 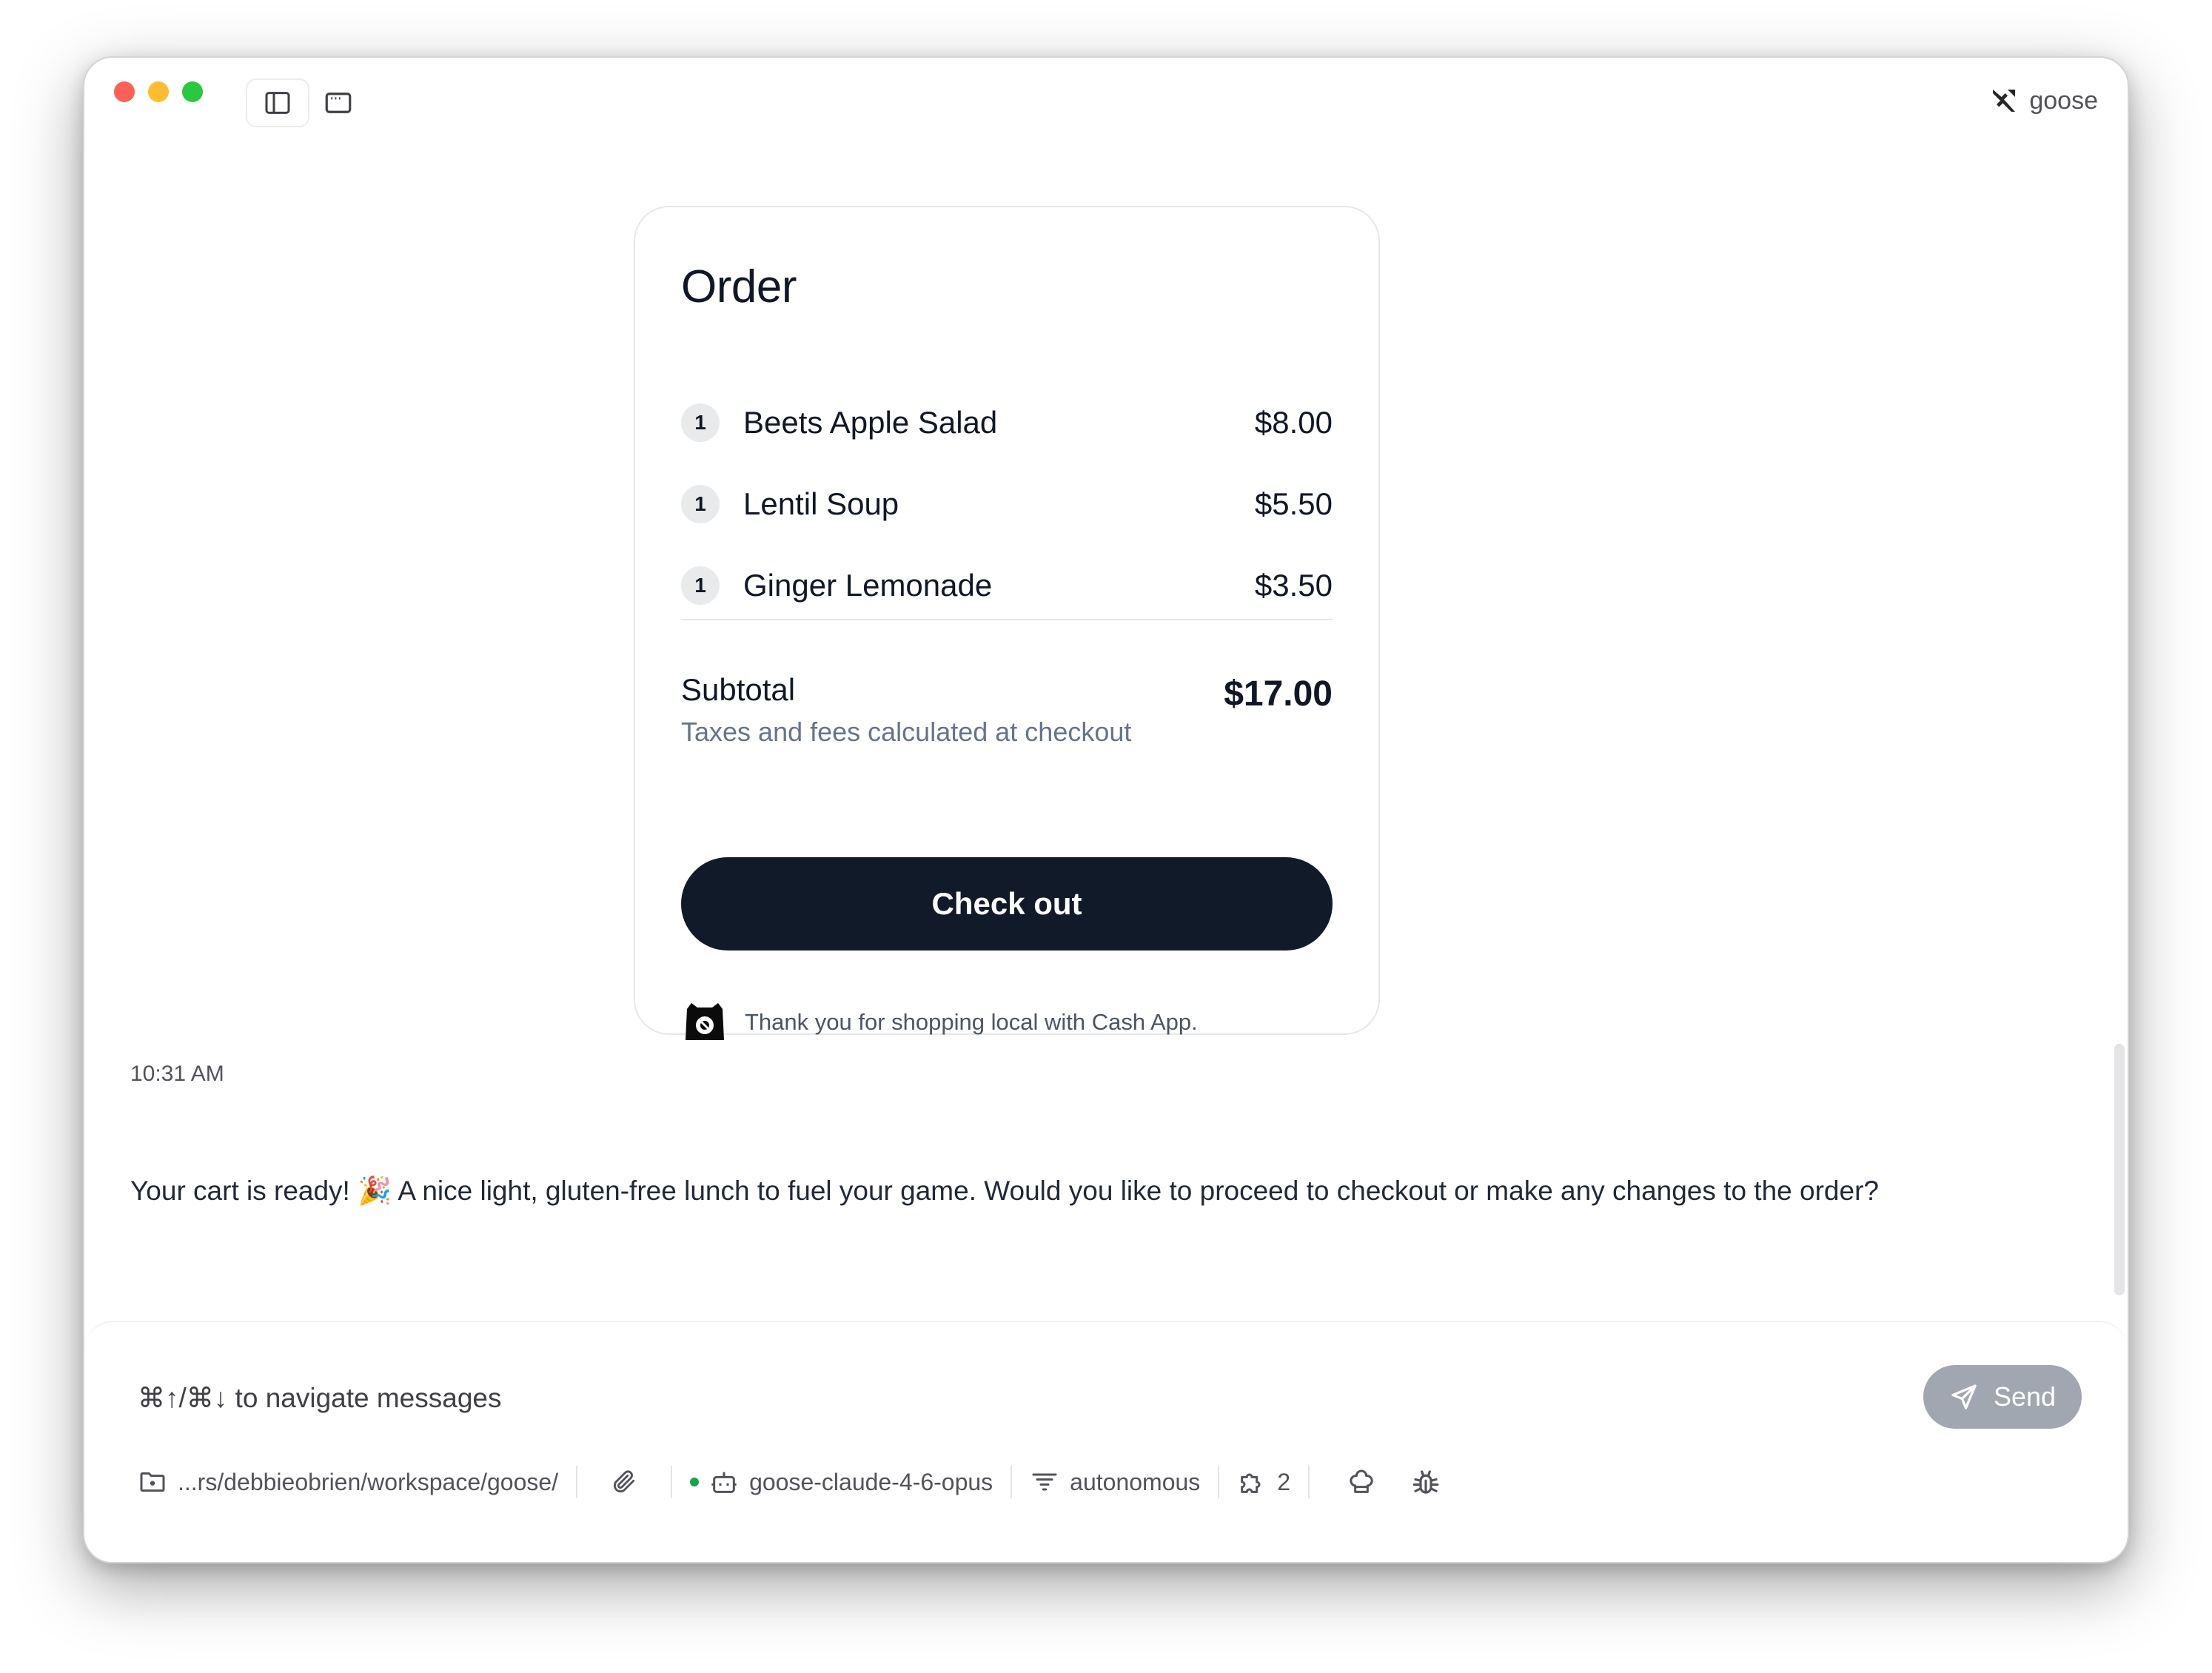 I want to click on message-input, so click(x=1026, y=1398).